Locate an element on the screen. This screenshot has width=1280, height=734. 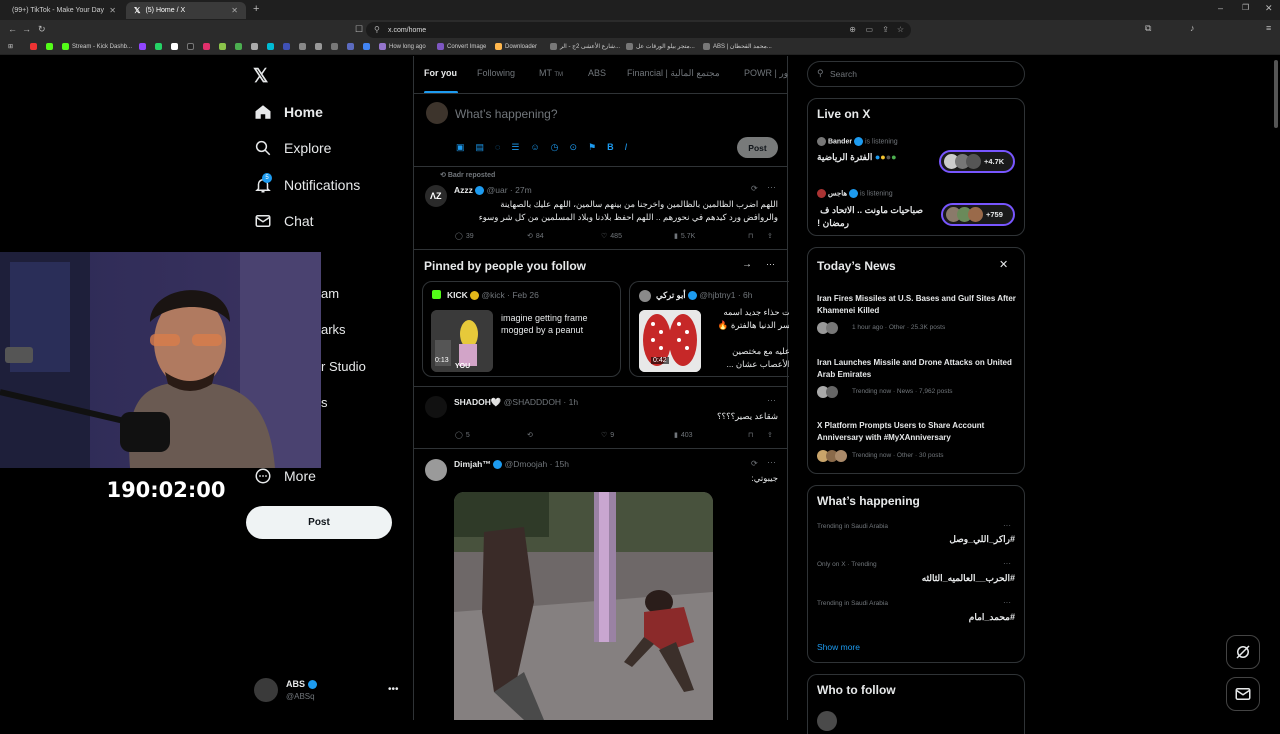
grok-icon: ⟳ is located at coordinates (754, 463).